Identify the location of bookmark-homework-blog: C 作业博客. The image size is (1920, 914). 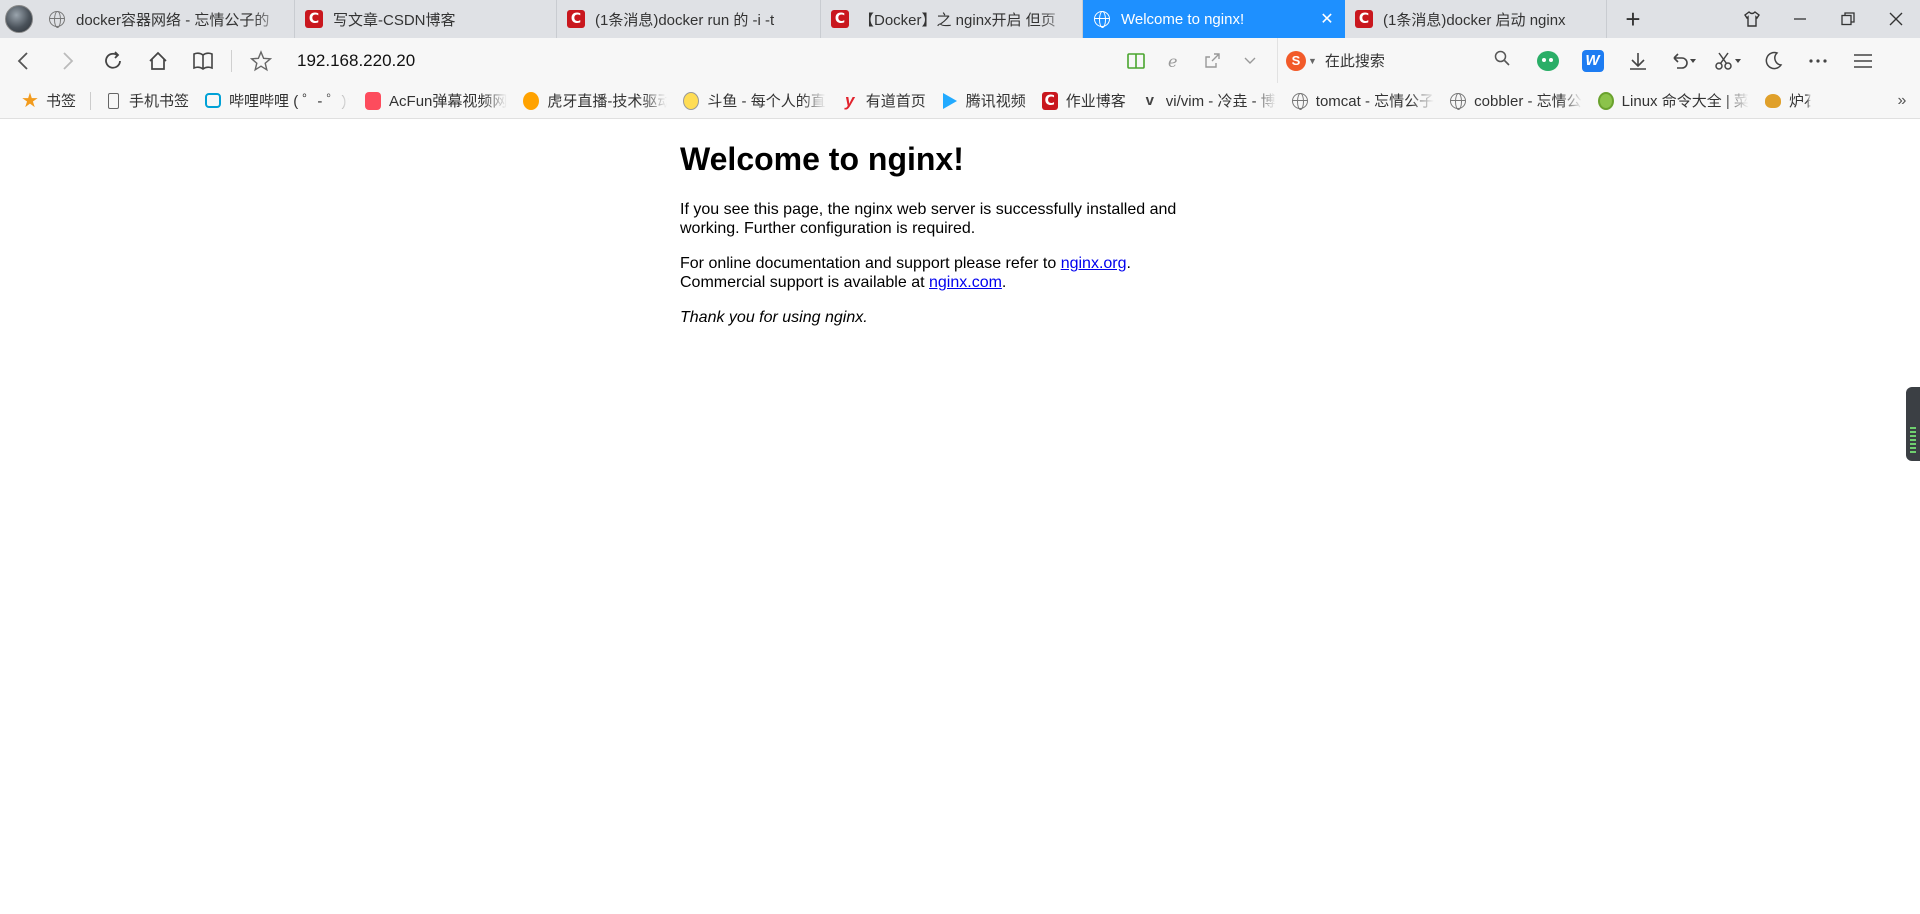
(1084, 101).